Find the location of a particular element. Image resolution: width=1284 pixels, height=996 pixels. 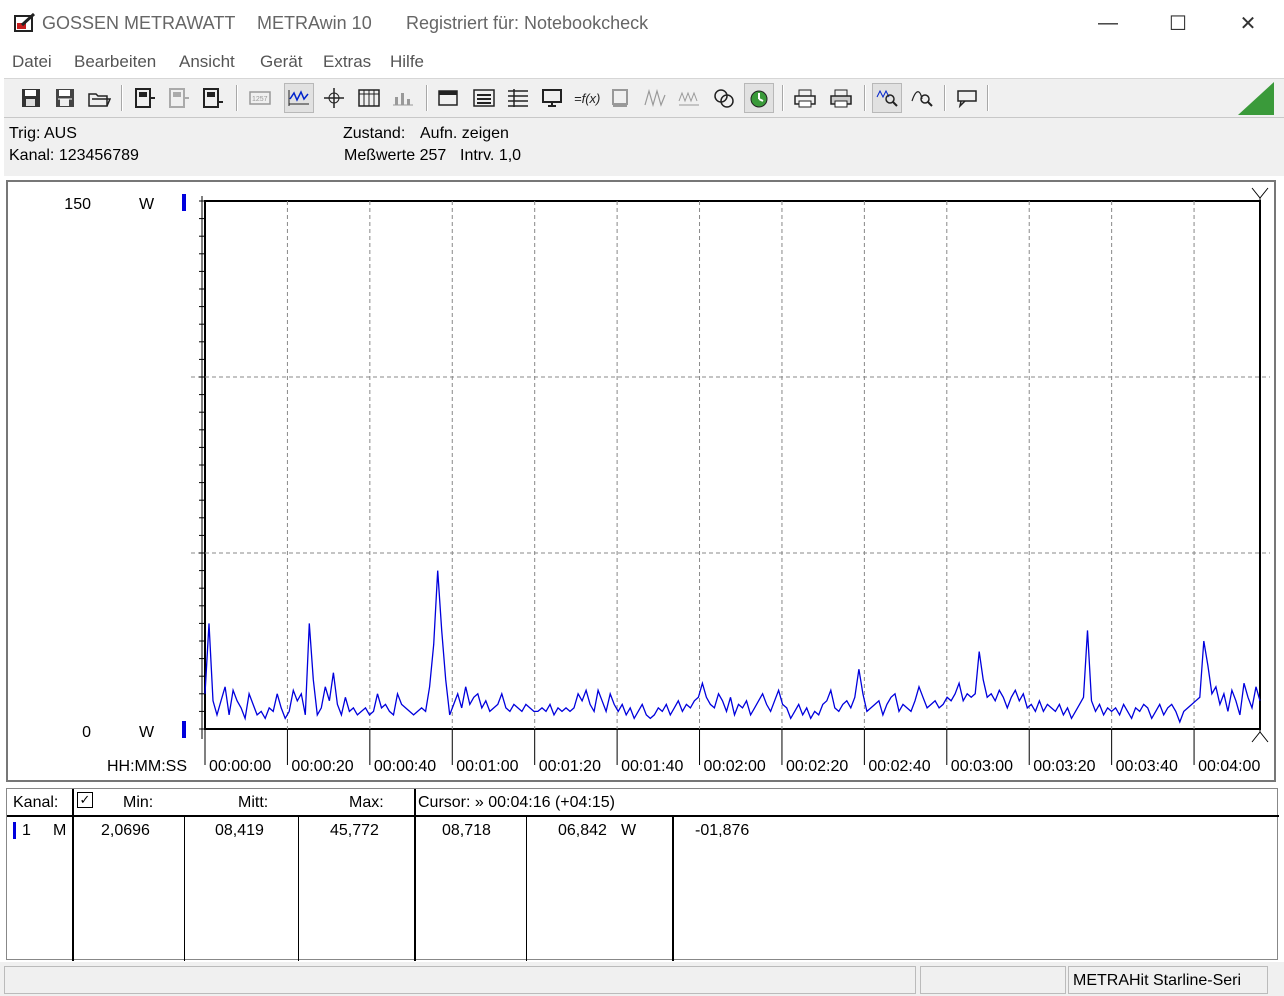

x-tick-label: 00:01:20 is located at coordinates (570, 766).